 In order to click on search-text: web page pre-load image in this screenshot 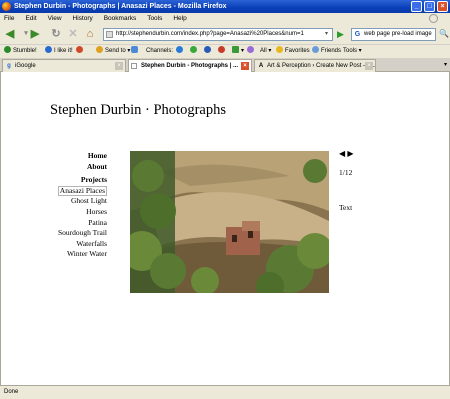, I will do `click(398, 34)`.